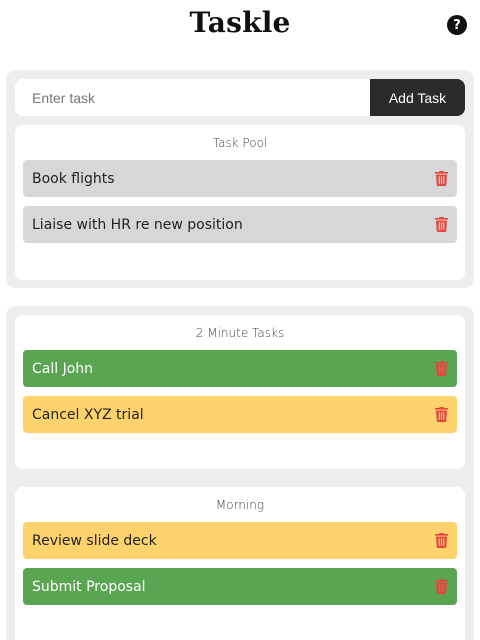  I want to click on task-label: Liaise with HR re new position, so click(137, 224).